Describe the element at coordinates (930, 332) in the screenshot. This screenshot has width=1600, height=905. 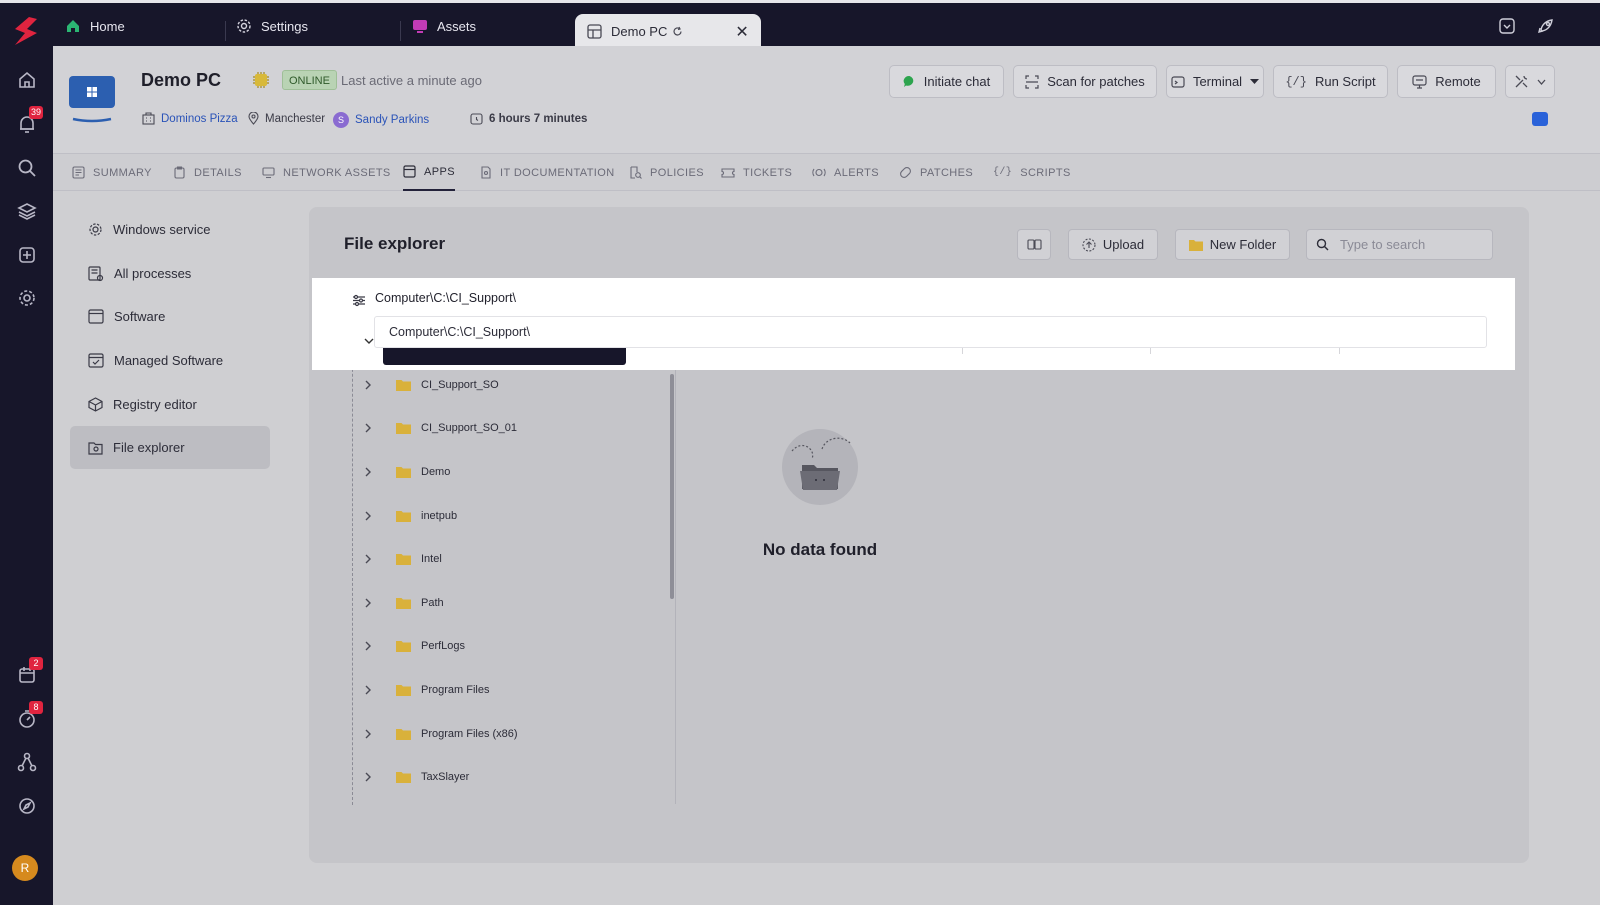
I see `path-suggestion: Computer\C:\CI_Support\` at that location.